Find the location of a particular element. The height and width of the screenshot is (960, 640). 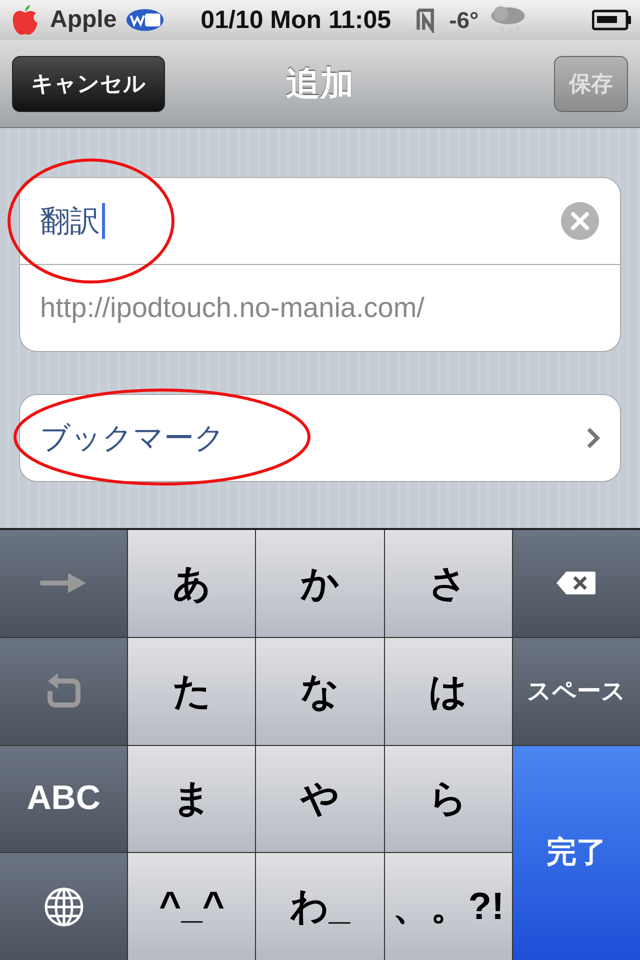

page-title: 追加 is located at coordinates (320, 84).